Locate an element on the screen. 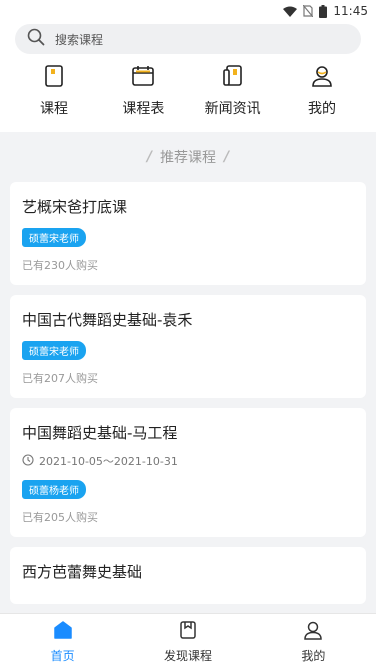  bottom-tab-bar: 首页 发现课程 我的 is located at coordinates (188, 641).